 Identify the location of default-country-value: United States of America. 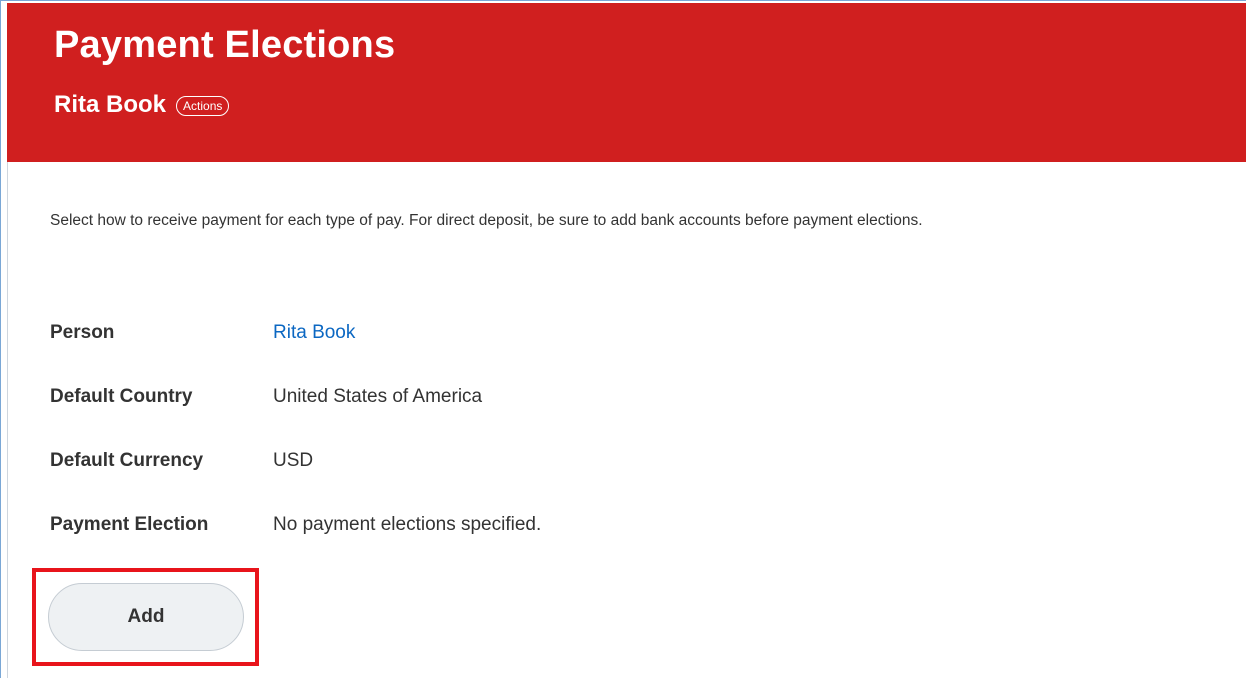
(378, 396).